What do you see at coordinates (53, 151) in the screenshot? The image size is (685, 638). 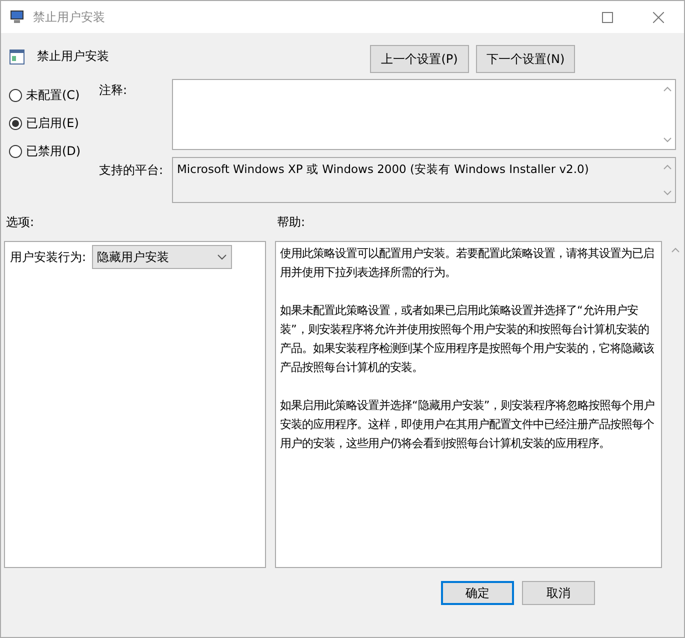 I see `radio-label: 已禁用(D)` at bounding box center [53, 151].